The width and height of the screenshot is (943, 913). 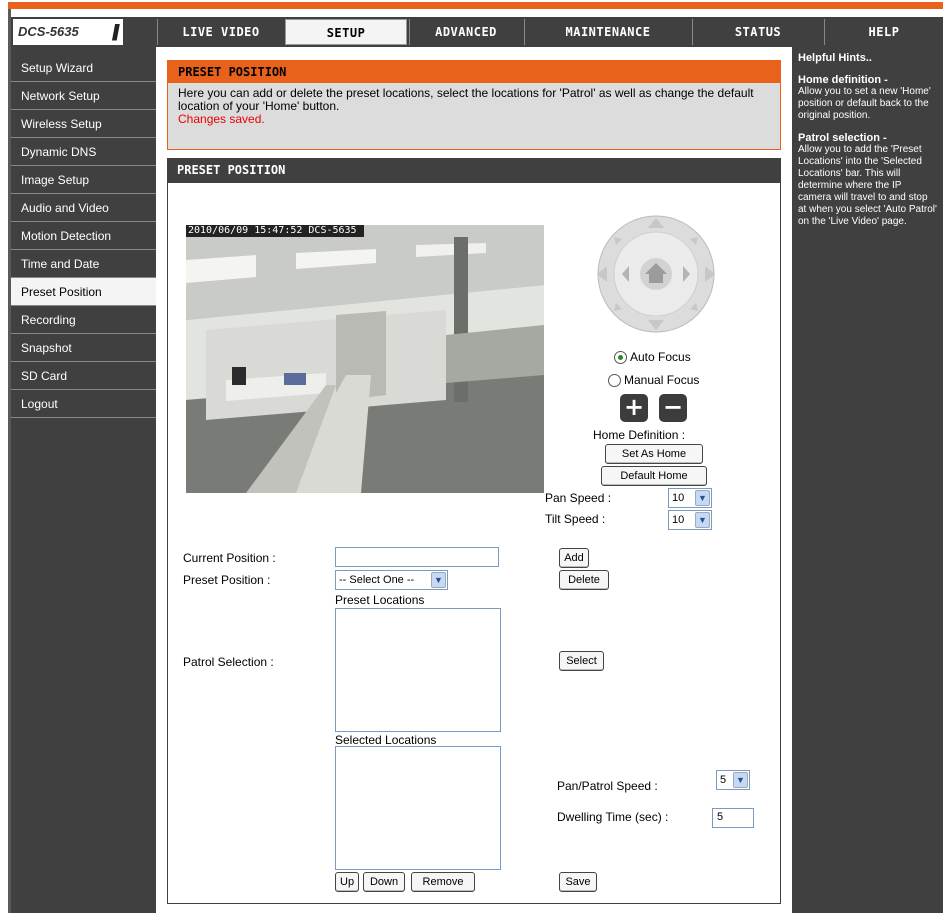 I want to click on remove-button: Remove, so click(x=443, y=882).